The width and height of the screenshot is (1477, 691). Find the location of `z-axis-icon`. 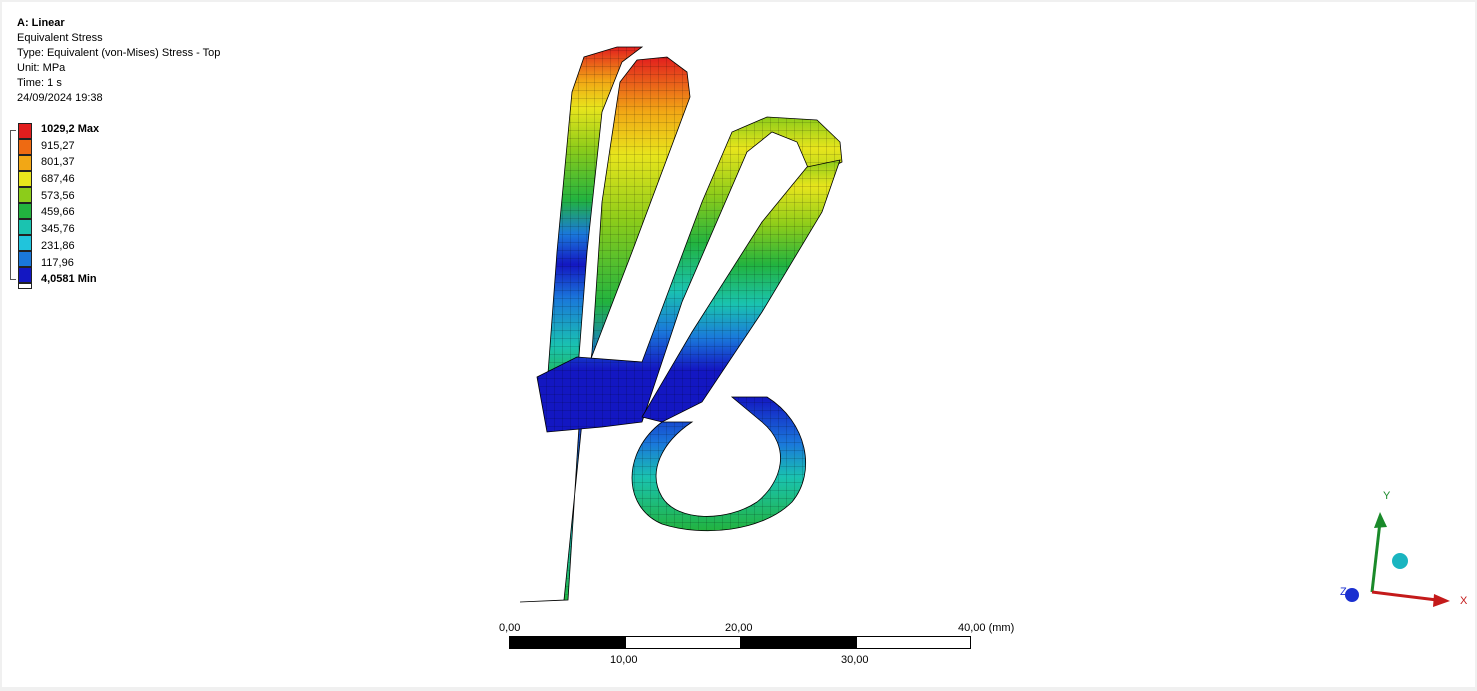

z-axis-icon is located at coordinates (1352, 595).